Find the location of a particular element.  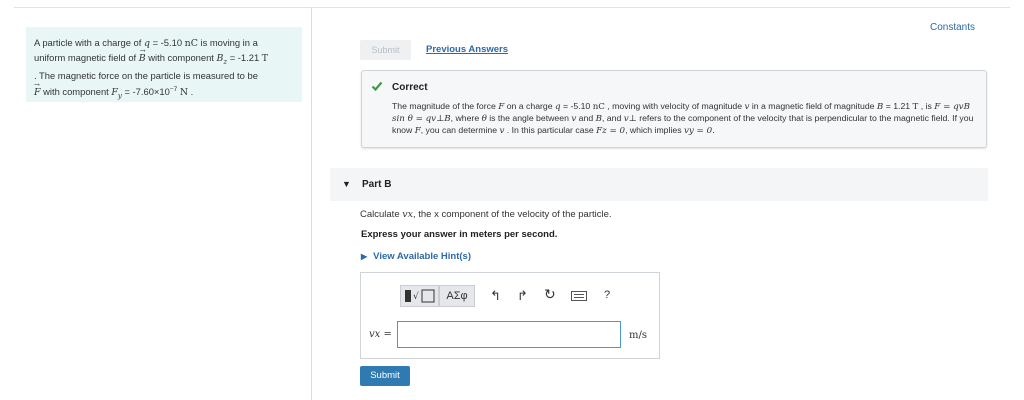

f-vector: F → is located at coordinates (37, 89).